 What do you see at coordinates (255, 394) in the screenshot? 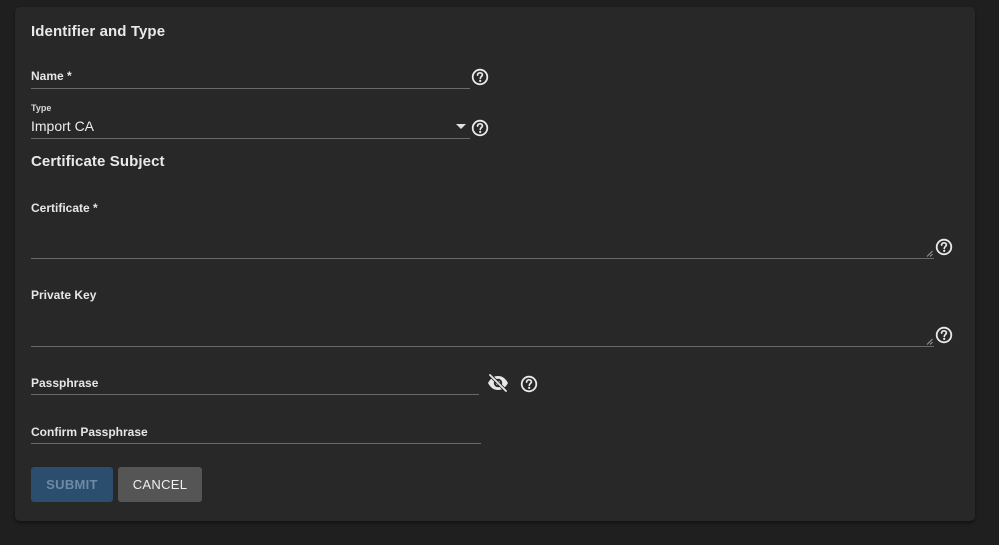
I see `passphrase-underline` at bounding box center [255, 394].